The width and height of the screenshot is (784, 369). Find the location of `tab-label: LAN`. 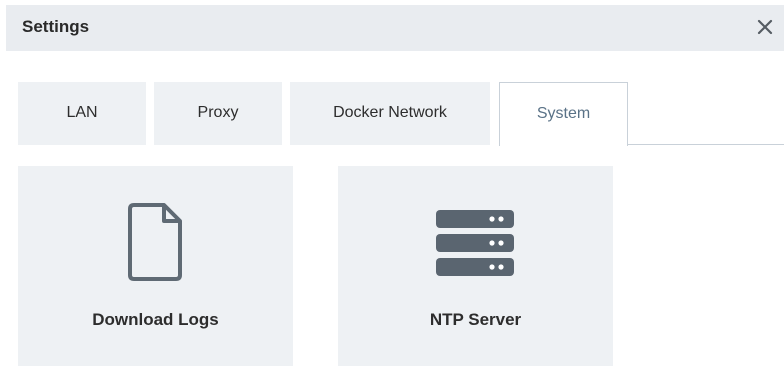

tab-label: LAN is located at coordinates (82, 112).